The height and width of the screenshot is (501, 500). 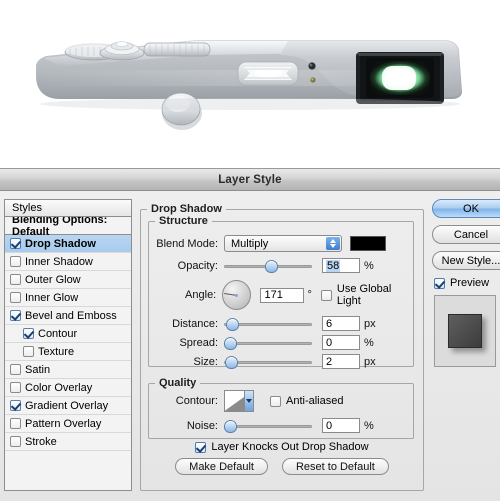 I want to click on anti-aliased-checkbox, so click(x=275, y=401).